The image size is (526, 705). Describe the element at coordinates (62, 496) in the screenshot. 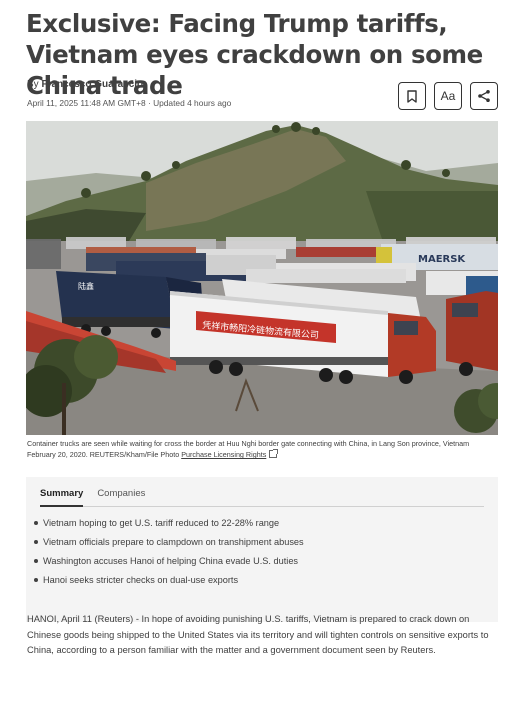

I see `tab-summary: Summary` at that location.